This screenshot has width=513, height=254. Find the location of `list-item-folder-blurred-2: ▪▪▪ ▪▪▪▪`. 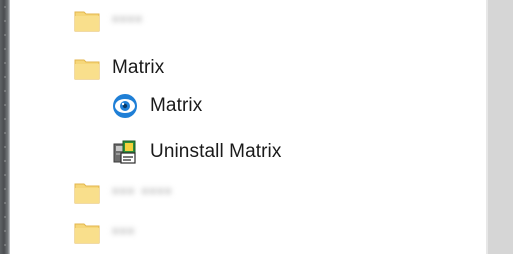

list-item-folder-blurred-2: ▪▪▪ ▪▪▪▪ is located at coordinates (121, 192).